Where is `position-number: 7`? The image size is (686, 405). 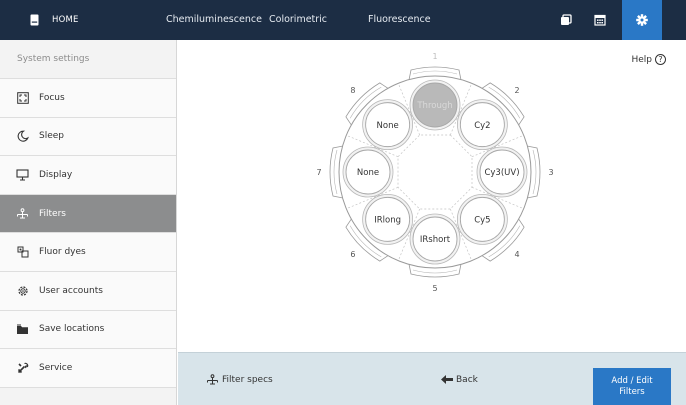 position-number: 7 is located at coordinates (318, 172).